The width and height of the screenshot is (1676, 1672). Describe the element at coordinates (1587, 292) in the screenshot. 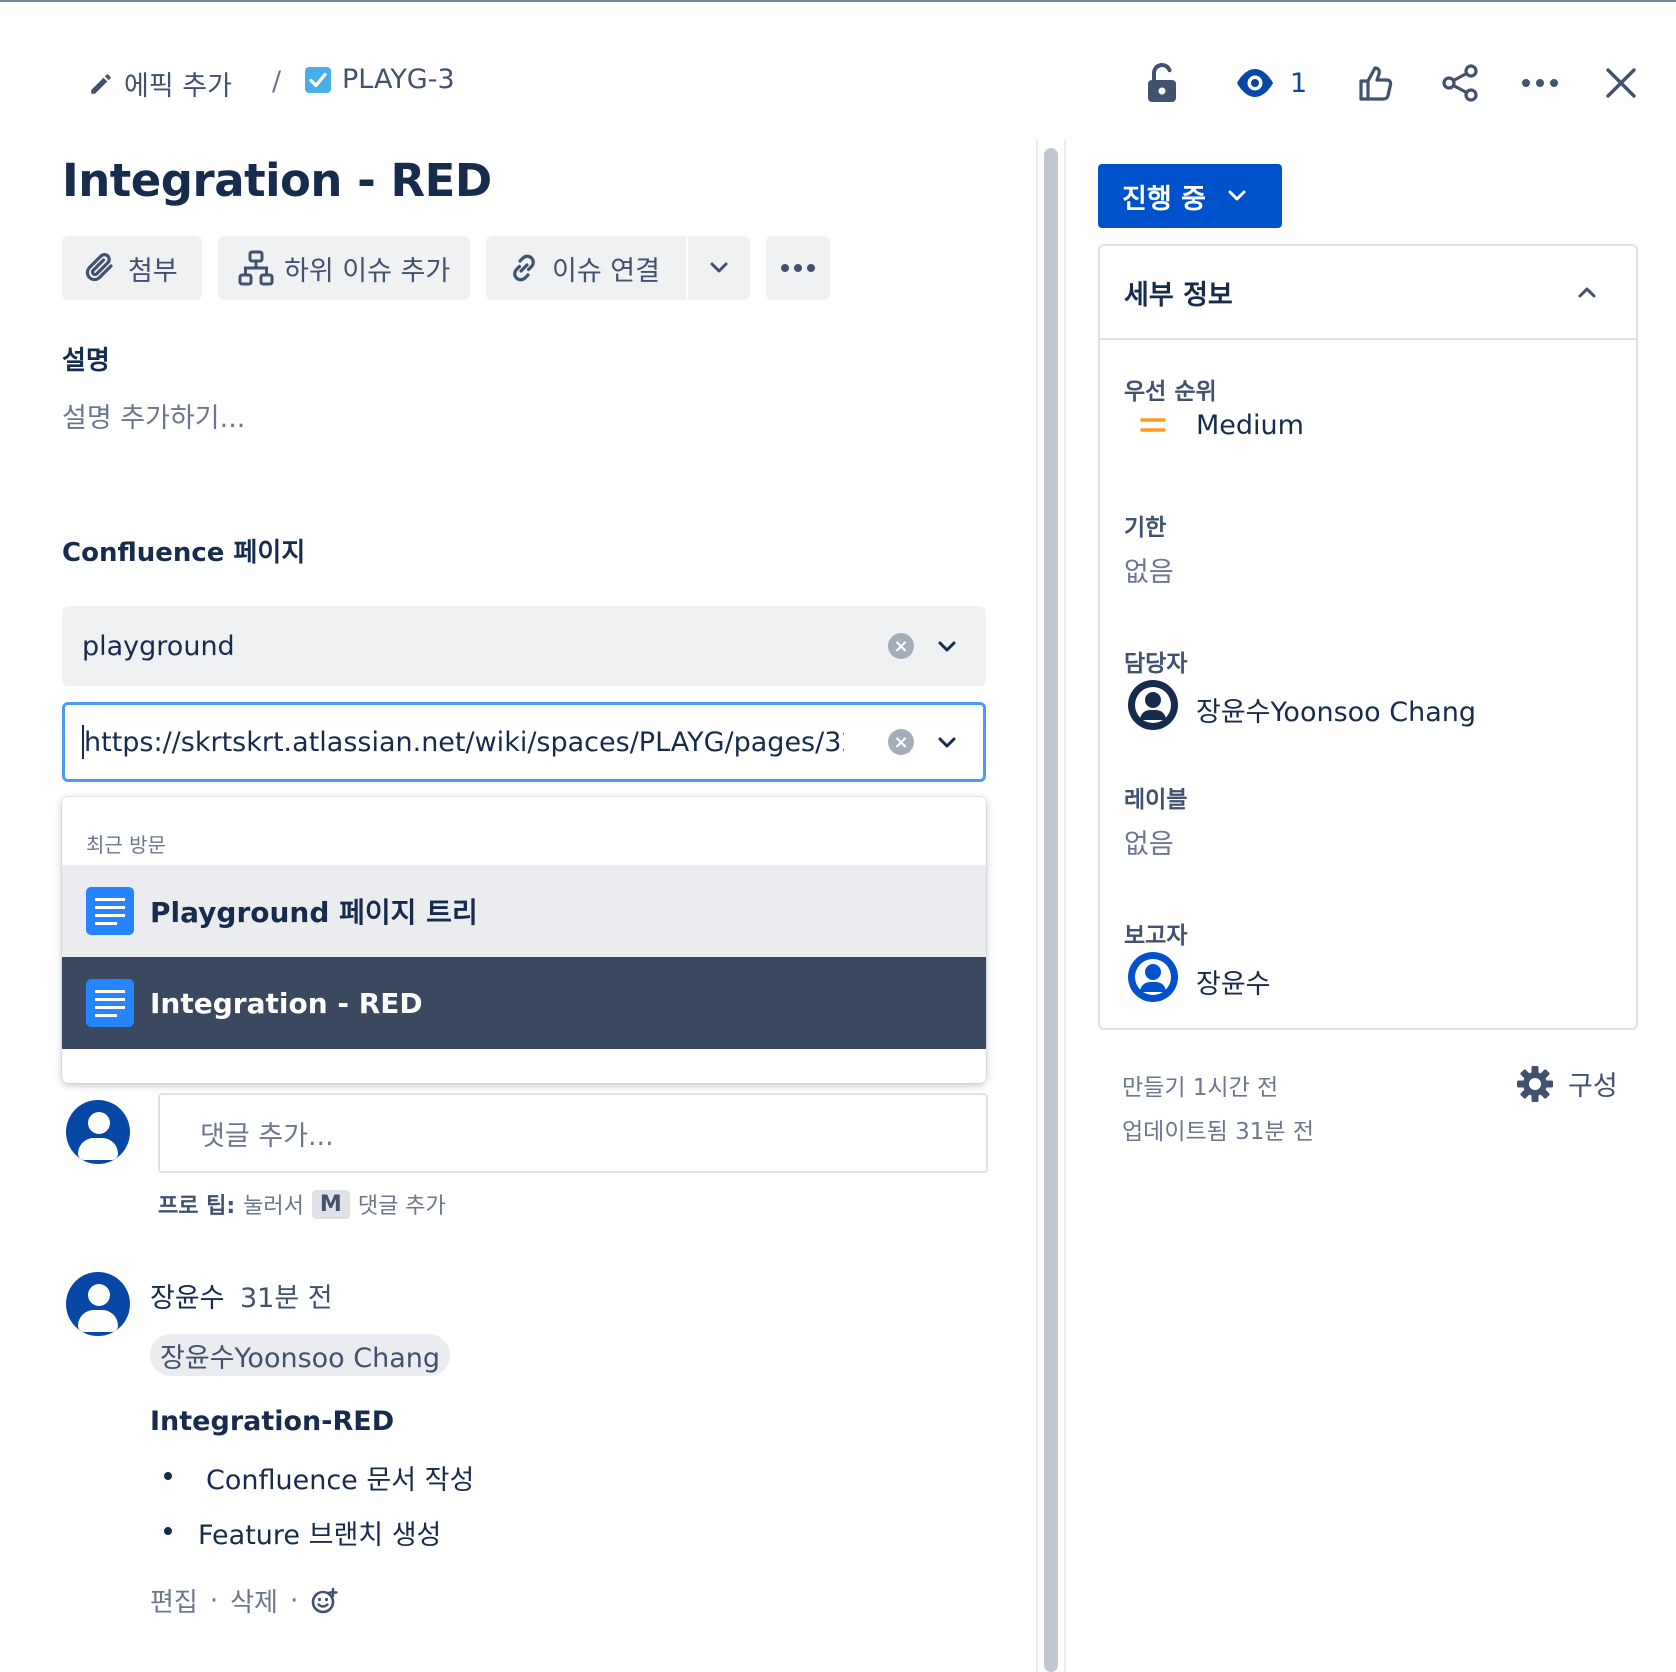

I see `chevron-up-icon` at that location.